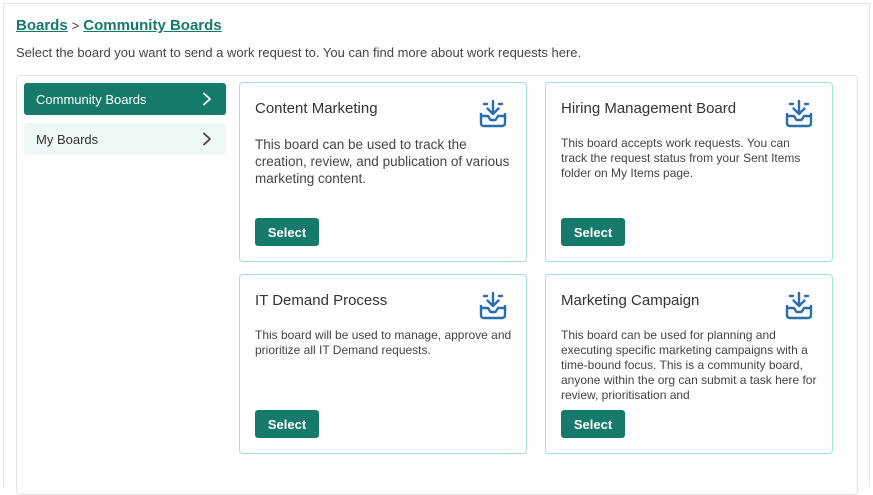 Image resolution: width=873 pixels, height=495 pixels. I want to click on card-title: IT Demand Process, so click(321, 300).